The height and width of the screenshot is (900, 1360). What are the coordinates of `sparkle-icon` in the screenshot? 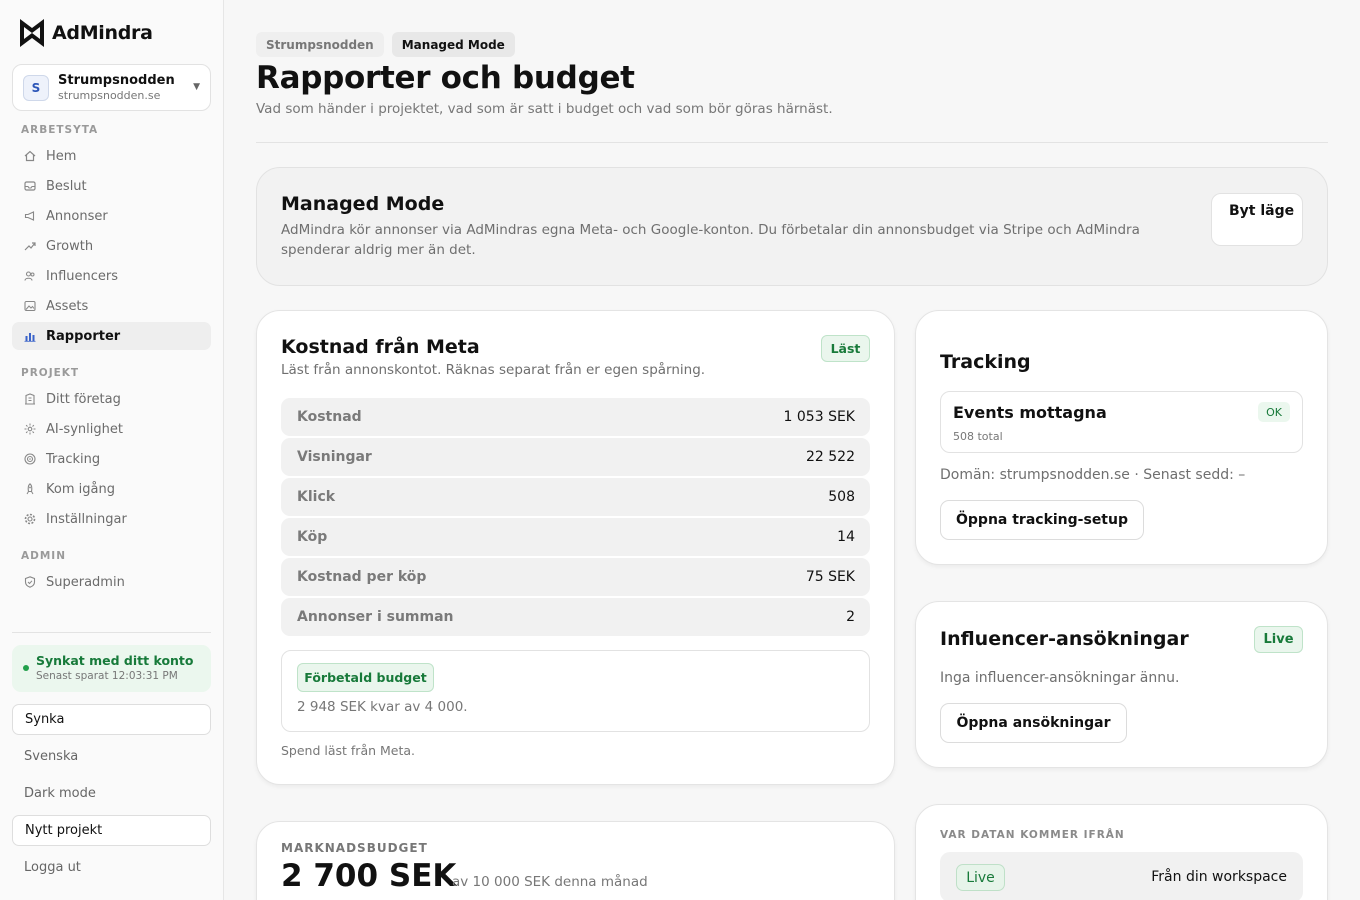 It's located at (29, 429).